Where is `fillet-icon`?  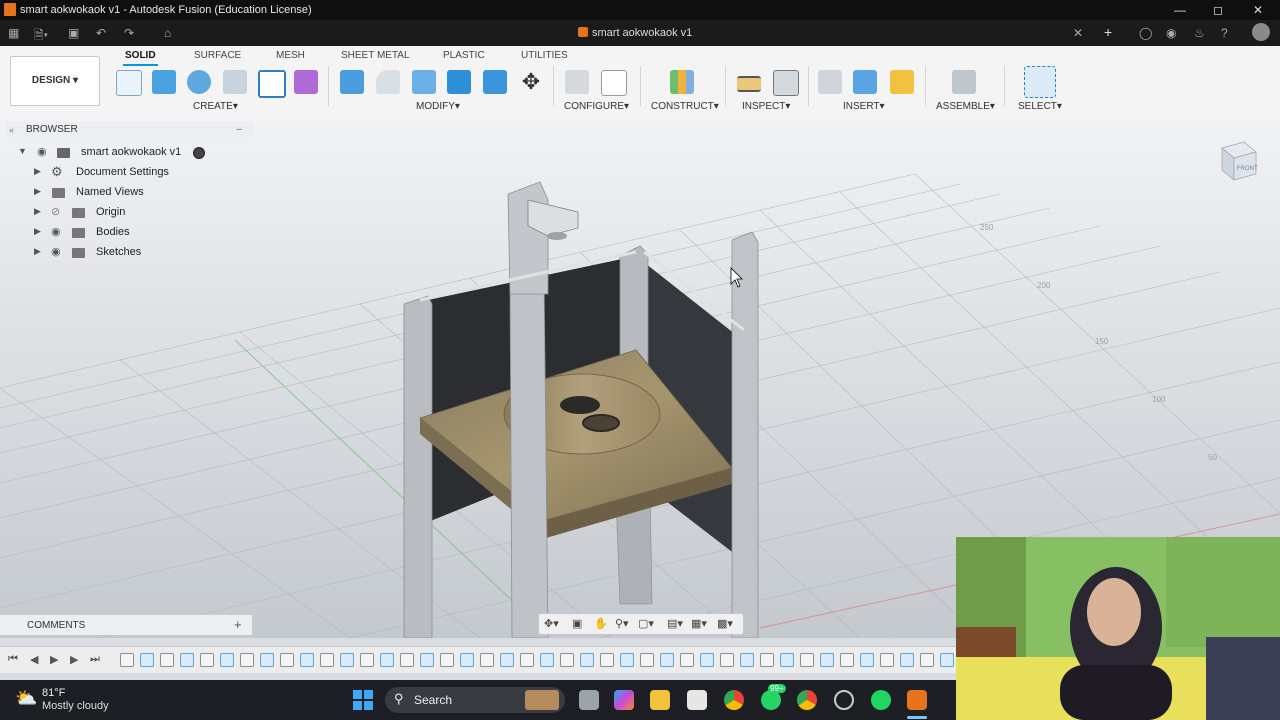 fillet-icon is located at coordinates (388, 82).